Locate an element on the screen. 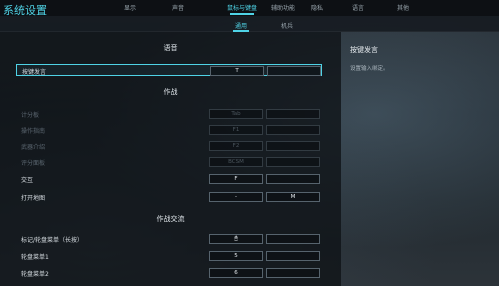 This screenshot has width=499, height=286. subtab-general: 通用 is located at coordinates (241, 25).